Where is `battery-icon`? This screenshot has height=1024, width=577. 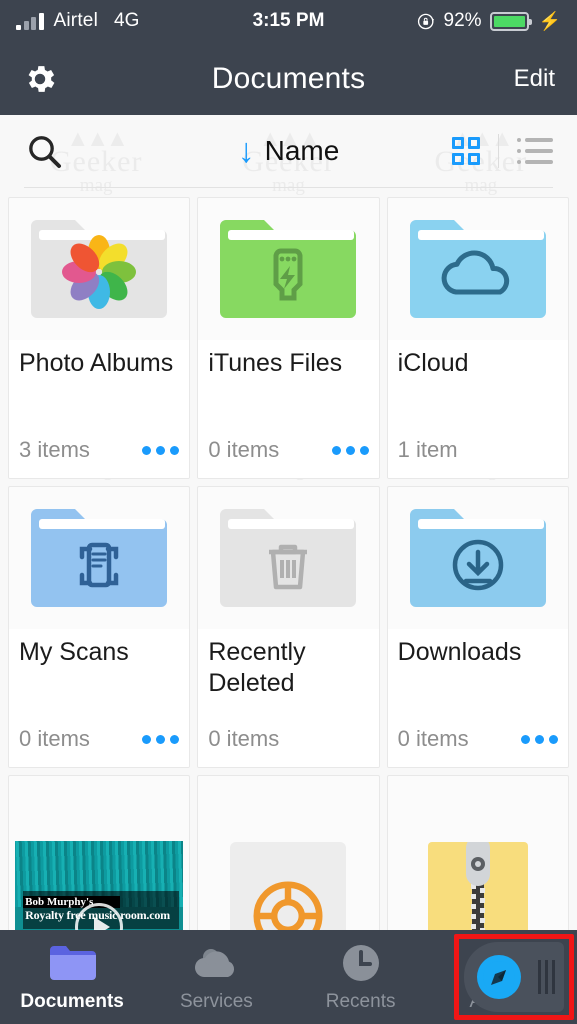 battery-icon is located at coordinates (510, 21).